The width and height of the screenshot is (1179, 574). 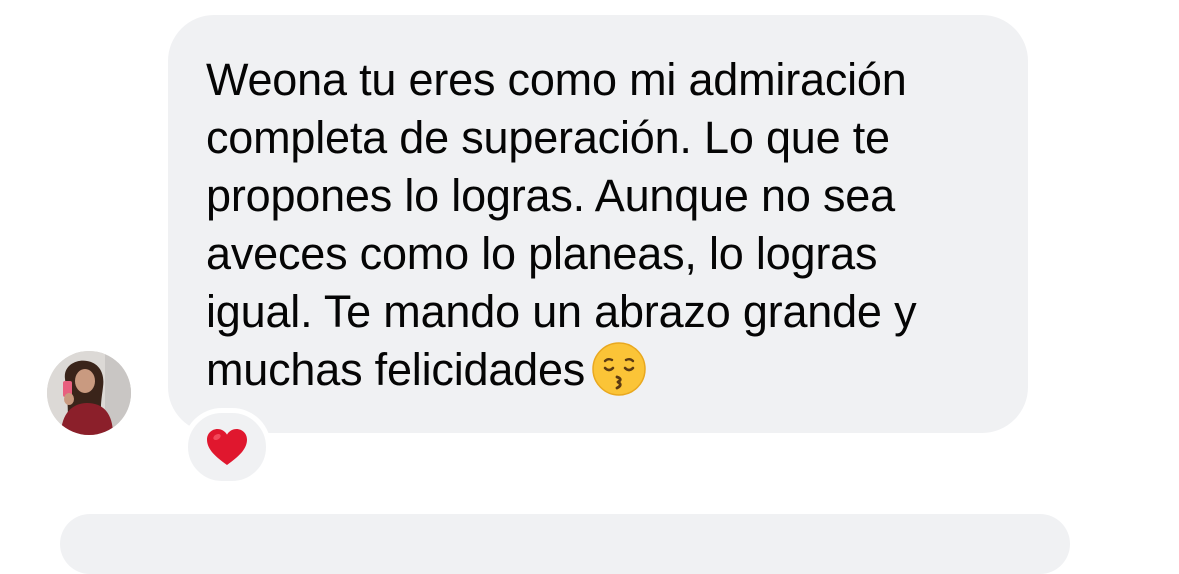 What do you see at coordinates (619, 369) in the screenshot?
I see `kissing-face-emoji-icon` at bounding box center [619, 369].